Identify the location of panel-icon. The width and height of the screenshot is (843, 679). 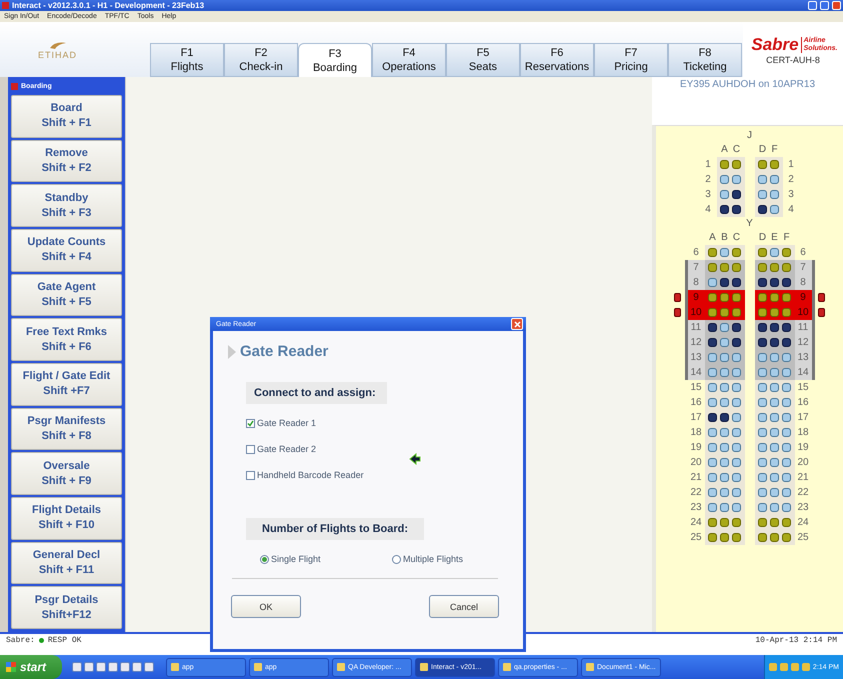
(14, 86).